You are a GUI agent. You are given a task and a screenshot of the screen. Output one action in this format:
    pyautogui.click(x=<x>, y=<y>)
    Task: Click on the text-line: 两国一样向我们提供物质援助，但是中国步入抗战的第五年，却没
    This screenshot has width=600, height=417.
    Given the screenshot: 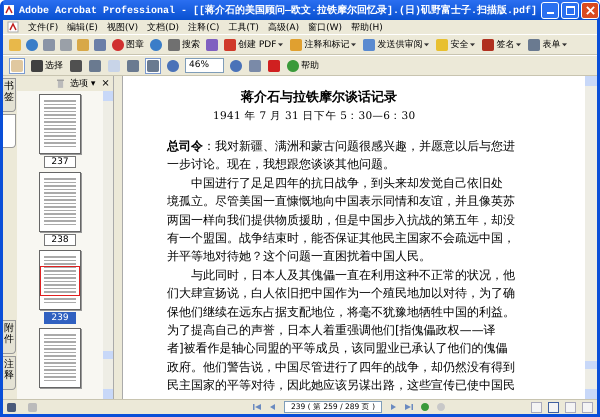 What is the action you would take?
    pyautogui.click(x=341, y=220)
    